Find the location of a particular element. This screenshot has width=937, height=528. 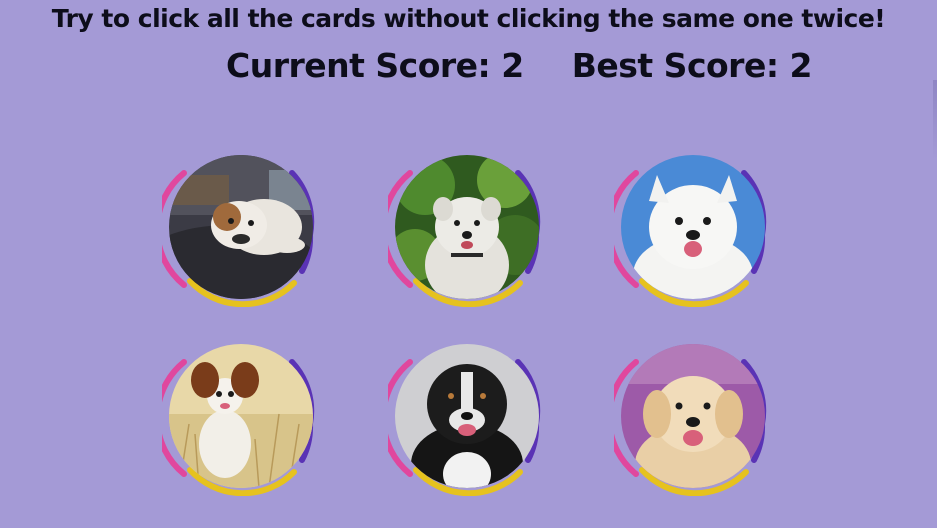

current-score-value: 2 is located at coordinates (512, 65).